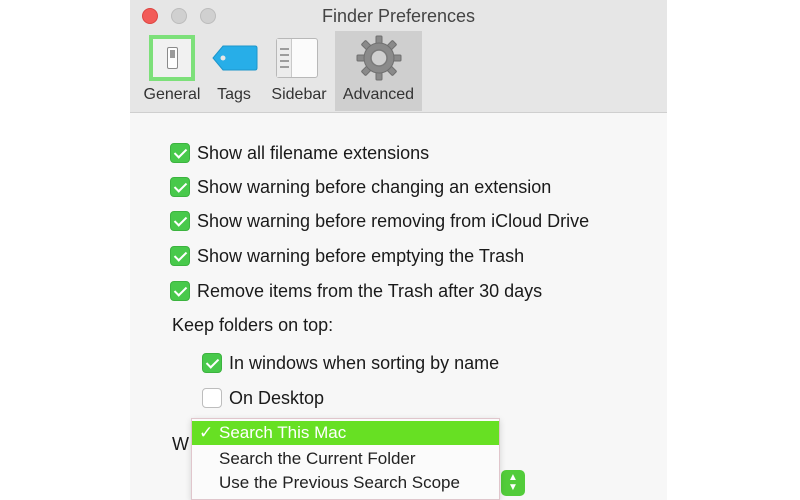  Describe the element at coordinates (277, 397) in the screenshot. I see `folders-top-desktop-label: On Desktop` at that location.